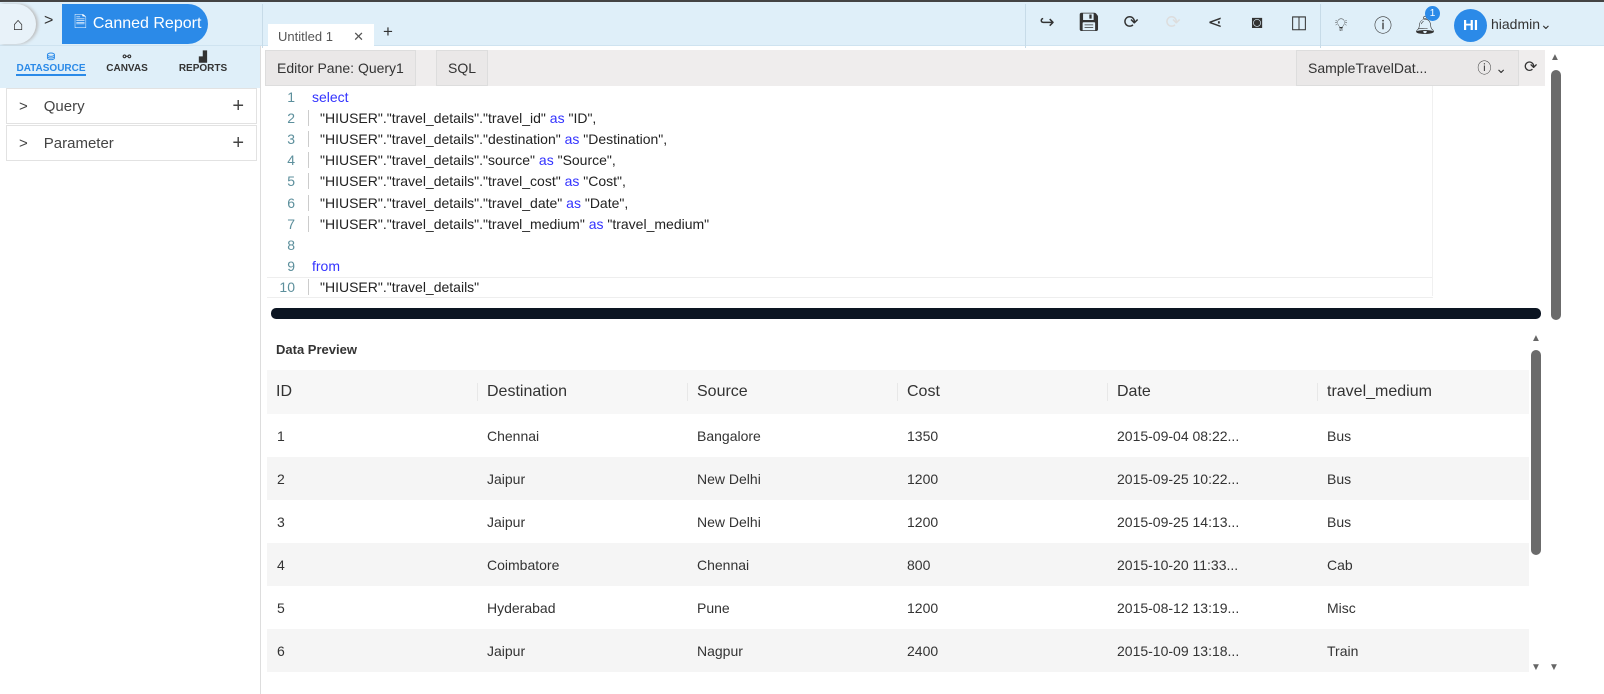 The width and height of the screenshot is (1604, 694). I want to click on sidebar-item-parameter: > Parameter +, so click(131, 143).